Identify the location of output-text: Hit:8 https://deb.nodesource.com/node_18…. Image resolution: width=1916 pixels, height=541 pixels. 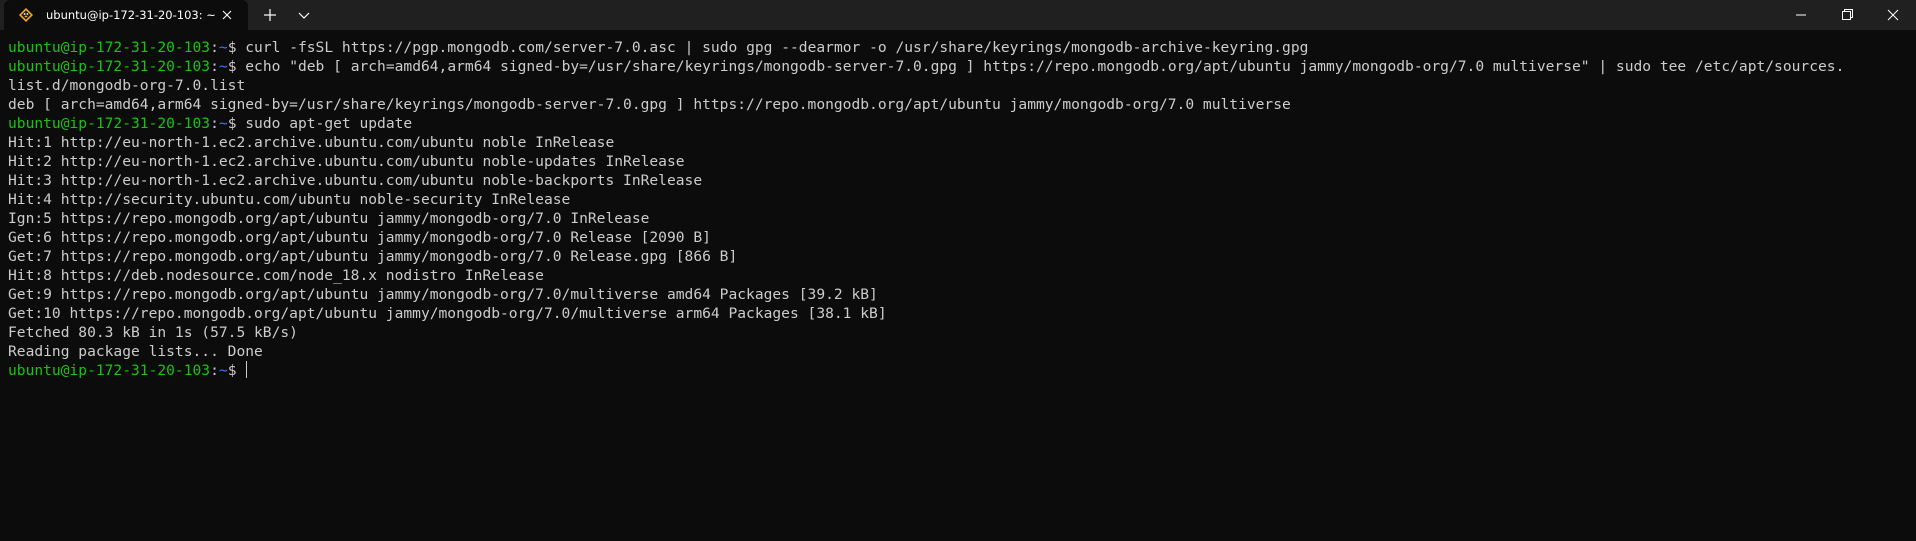
(276, 275).